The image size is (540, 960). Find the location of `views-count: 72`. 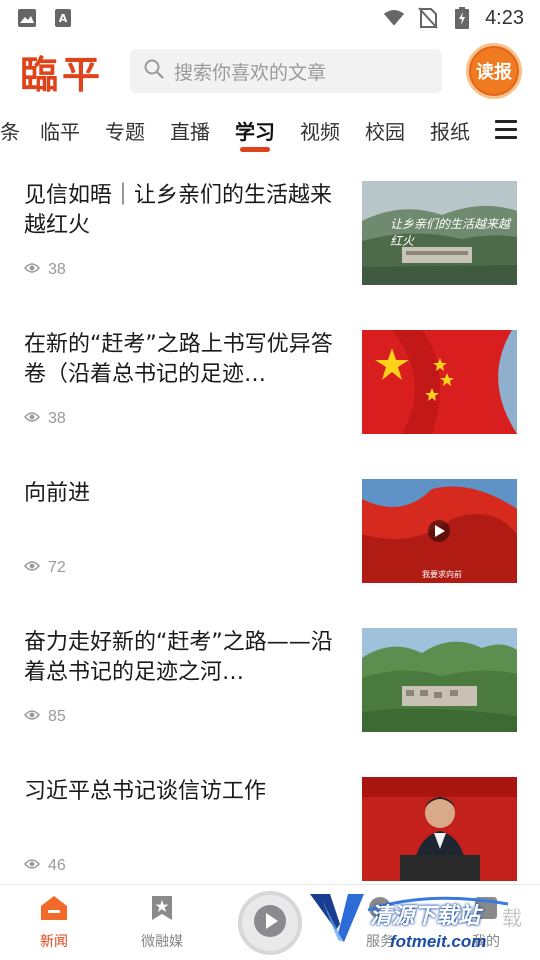

views-count: 72 is located at coordinates (57, 567).